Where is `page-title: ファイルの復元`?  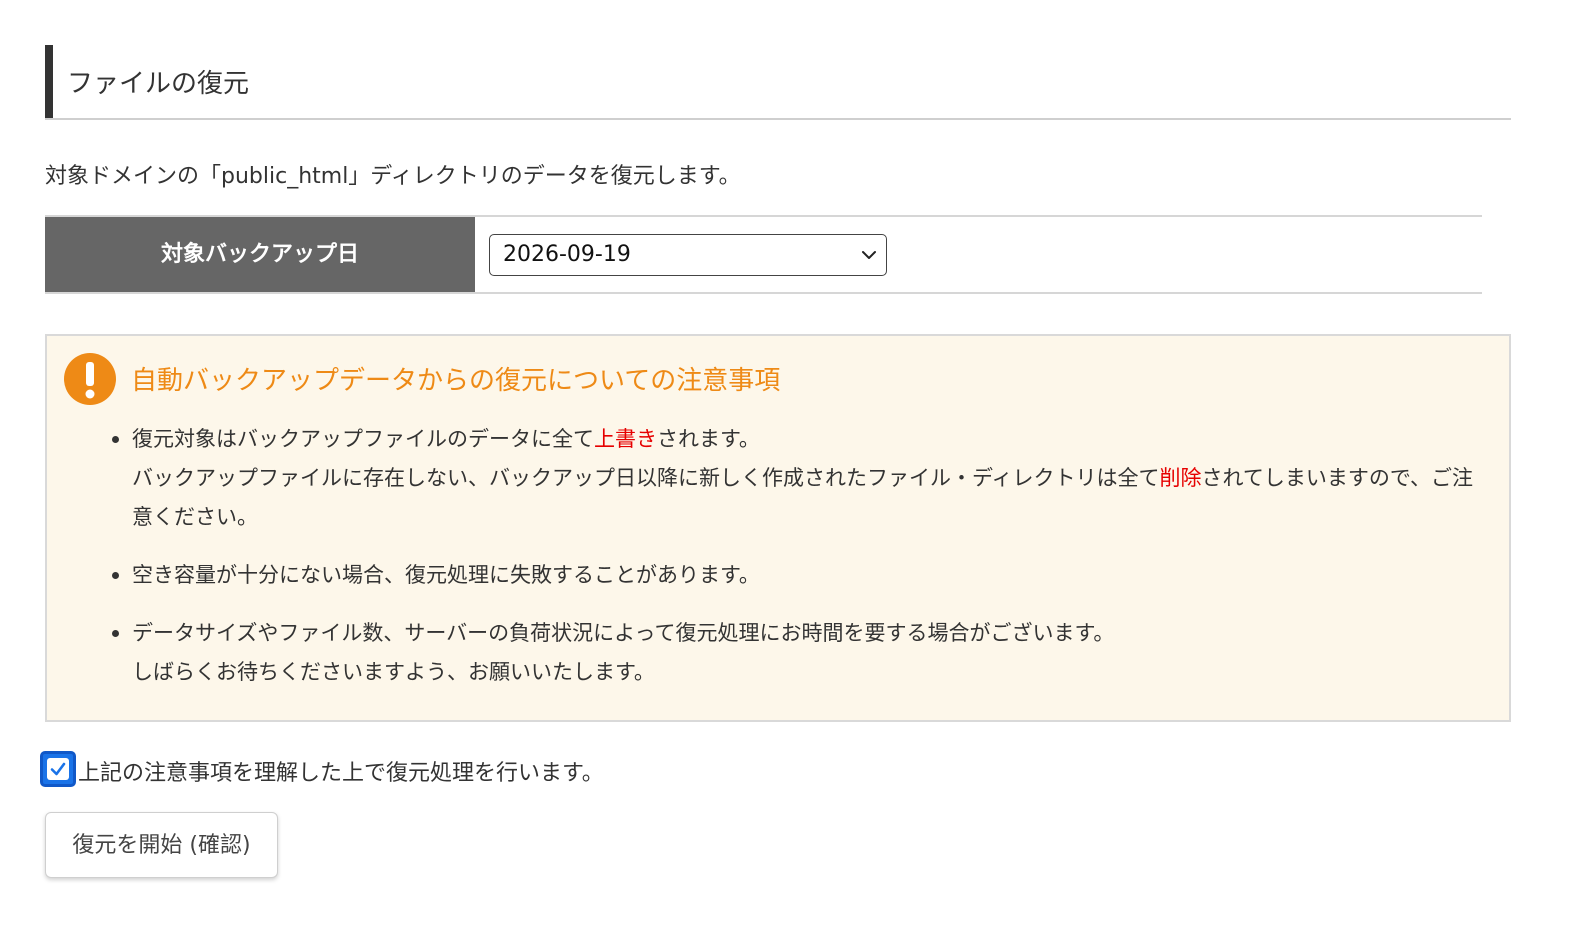 page-title: ファイルの復元 is located at coordinates (158, 84).